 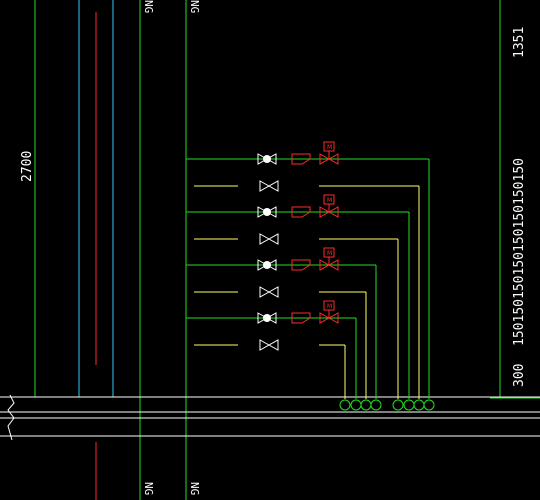 What do you see at coordinates (194, 488) in the screenshot?
I see `pipe-tag-bottom-b: NG` at bounding box center [194, 488].